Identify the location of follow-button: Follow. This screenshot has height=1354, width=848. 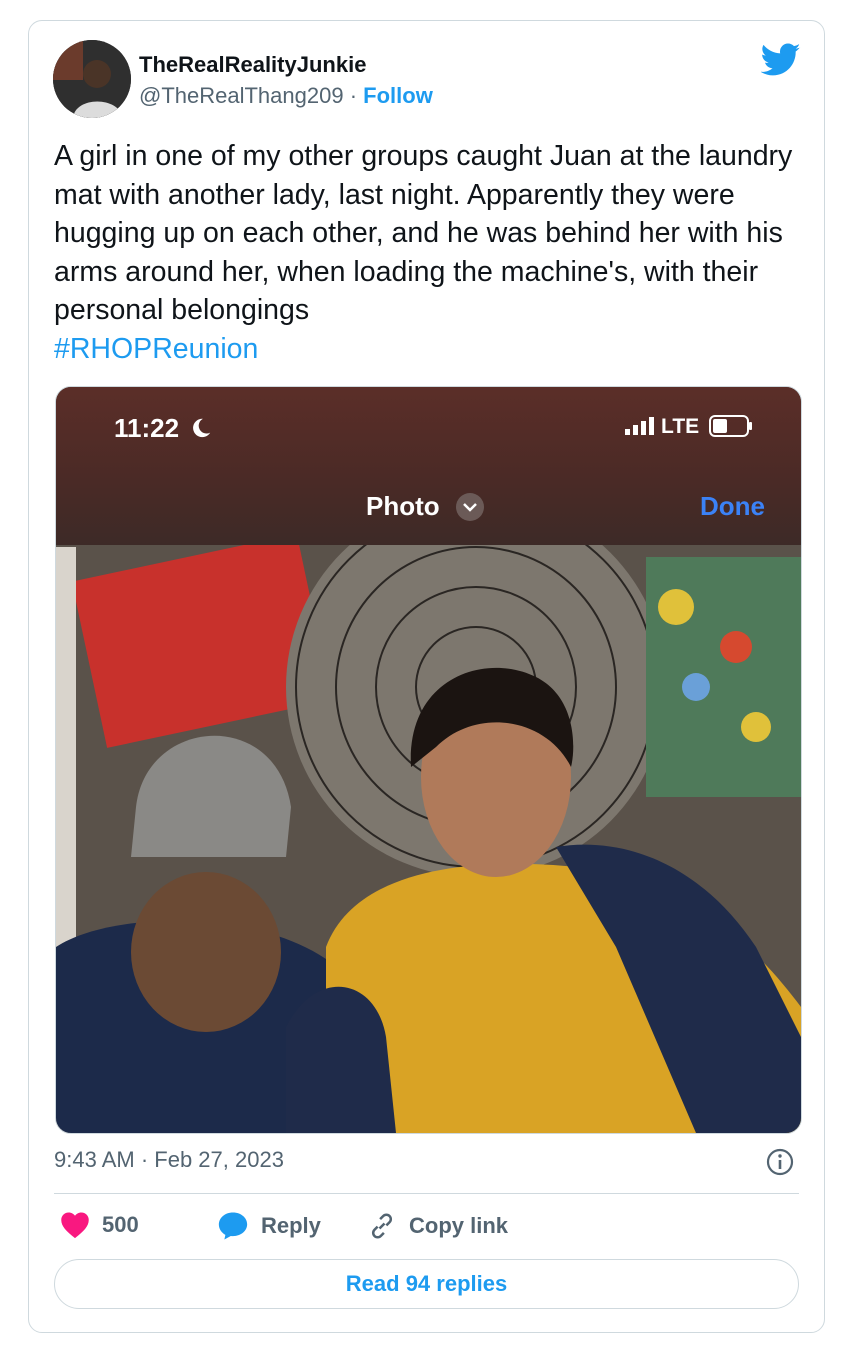
(398, 95).